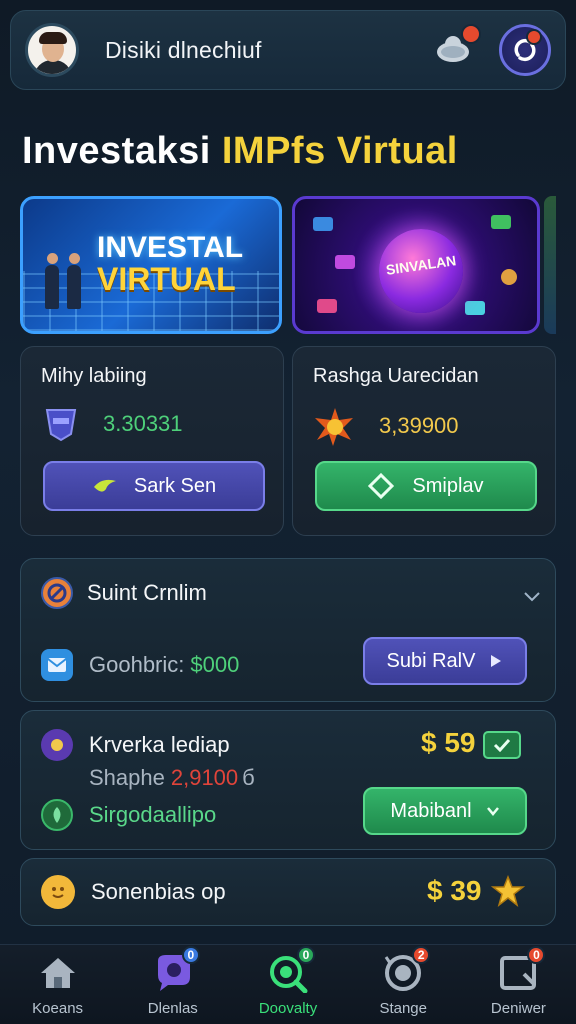 Image resolution: width=576 pixels, height=1024 pixels. What do you see at coordinates (288, 892) in the screenshot?
I see `panel-sonenbias-op: Sonenbias op $ 39` at bounding box center [288, 892].